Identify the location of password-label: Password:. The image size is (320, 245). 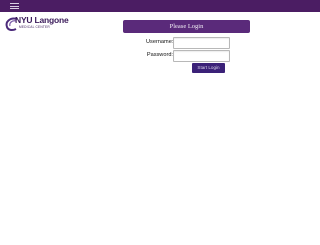
(159, 55).